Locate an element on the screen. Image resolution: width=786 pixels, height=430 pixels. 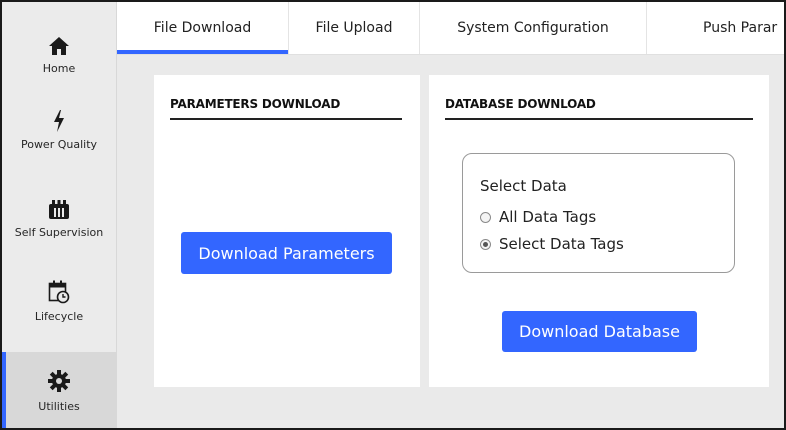
sidebar-item-label: Self Supervision is located at coordinates (59, 232).